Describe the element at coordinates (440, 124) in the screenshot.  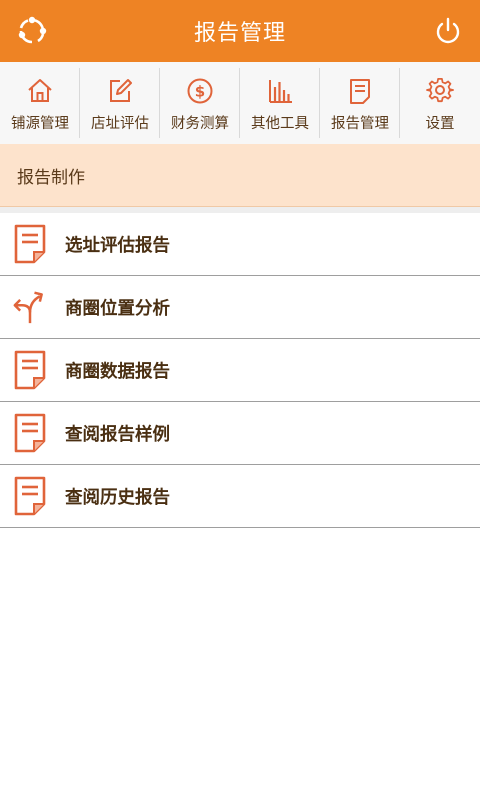
I see `nav-label: 设置` at that location.